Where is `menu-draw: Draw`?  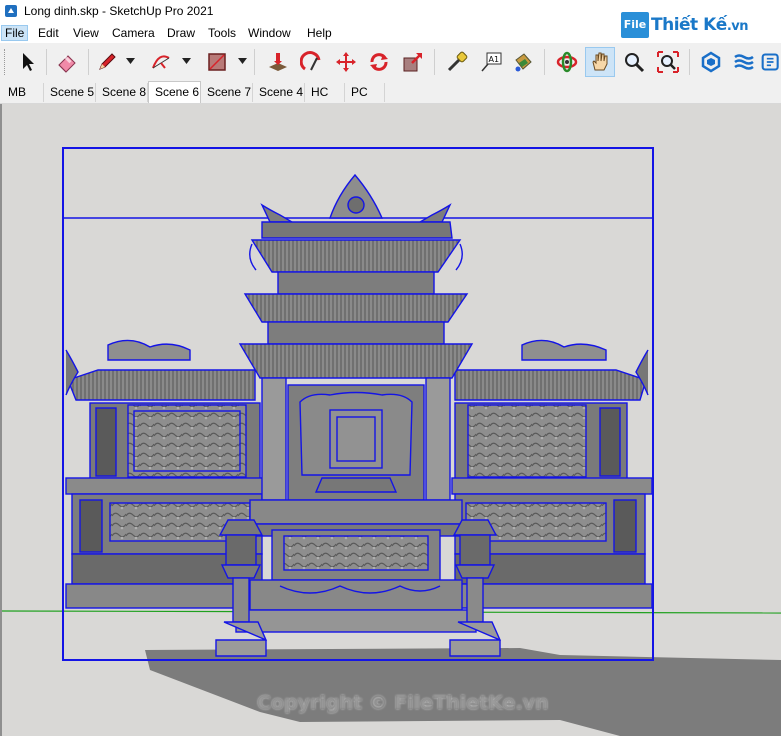
menu-draw: Draw is located at coordinates (181, 33).